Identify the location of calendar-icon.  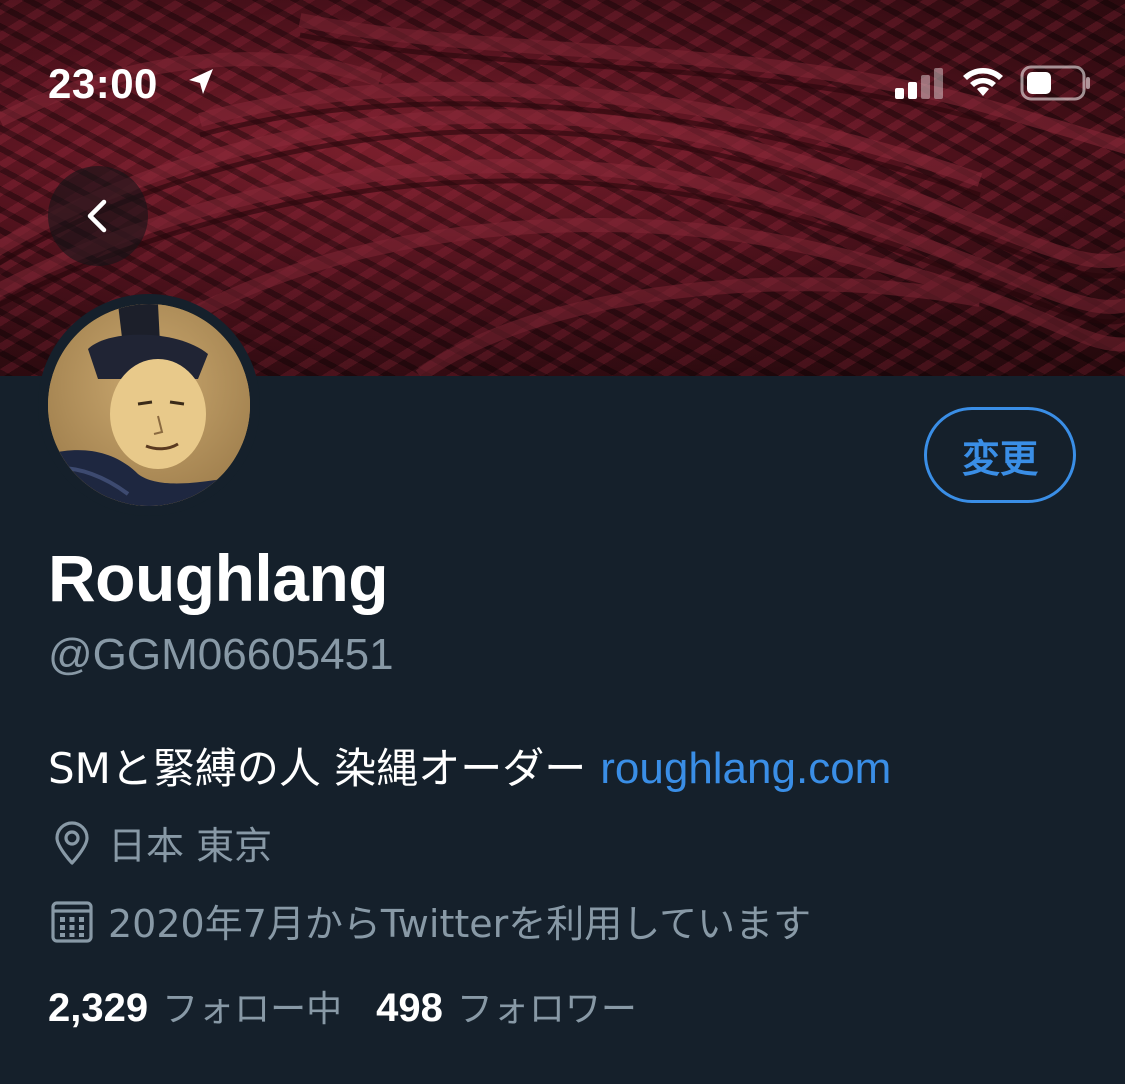
(72, 921).